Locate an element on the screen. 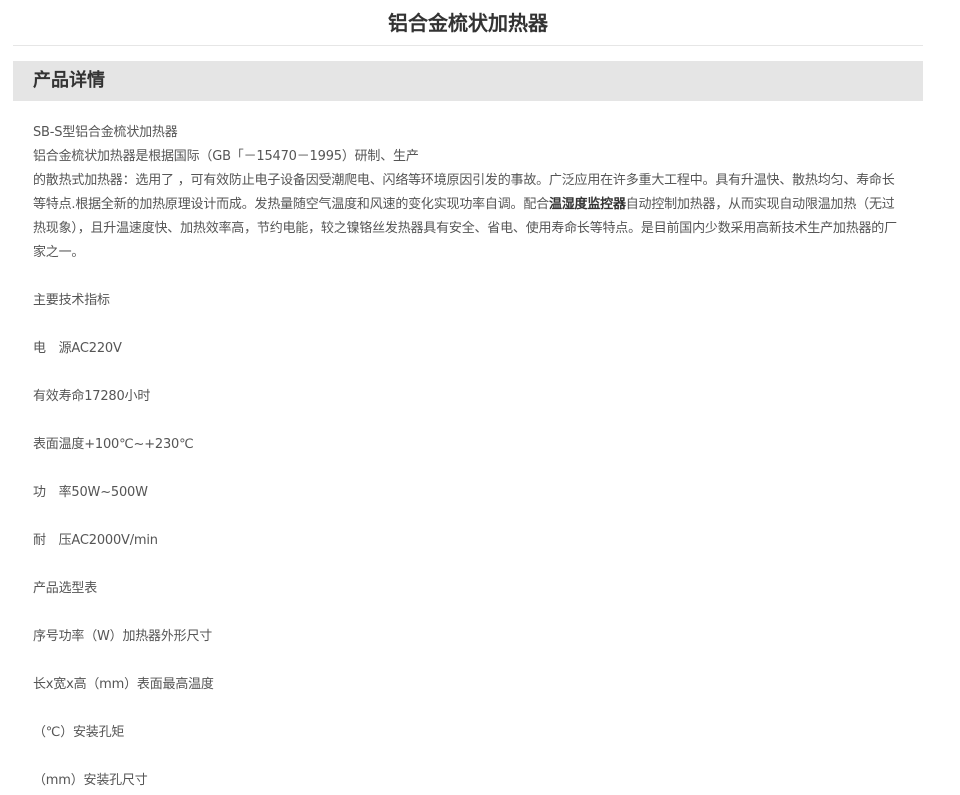 Image resolution: width=960 pixels, height=795 pixels. spec-lifetime: 有效寿命17280小时 is located at coordinates (92, 396).